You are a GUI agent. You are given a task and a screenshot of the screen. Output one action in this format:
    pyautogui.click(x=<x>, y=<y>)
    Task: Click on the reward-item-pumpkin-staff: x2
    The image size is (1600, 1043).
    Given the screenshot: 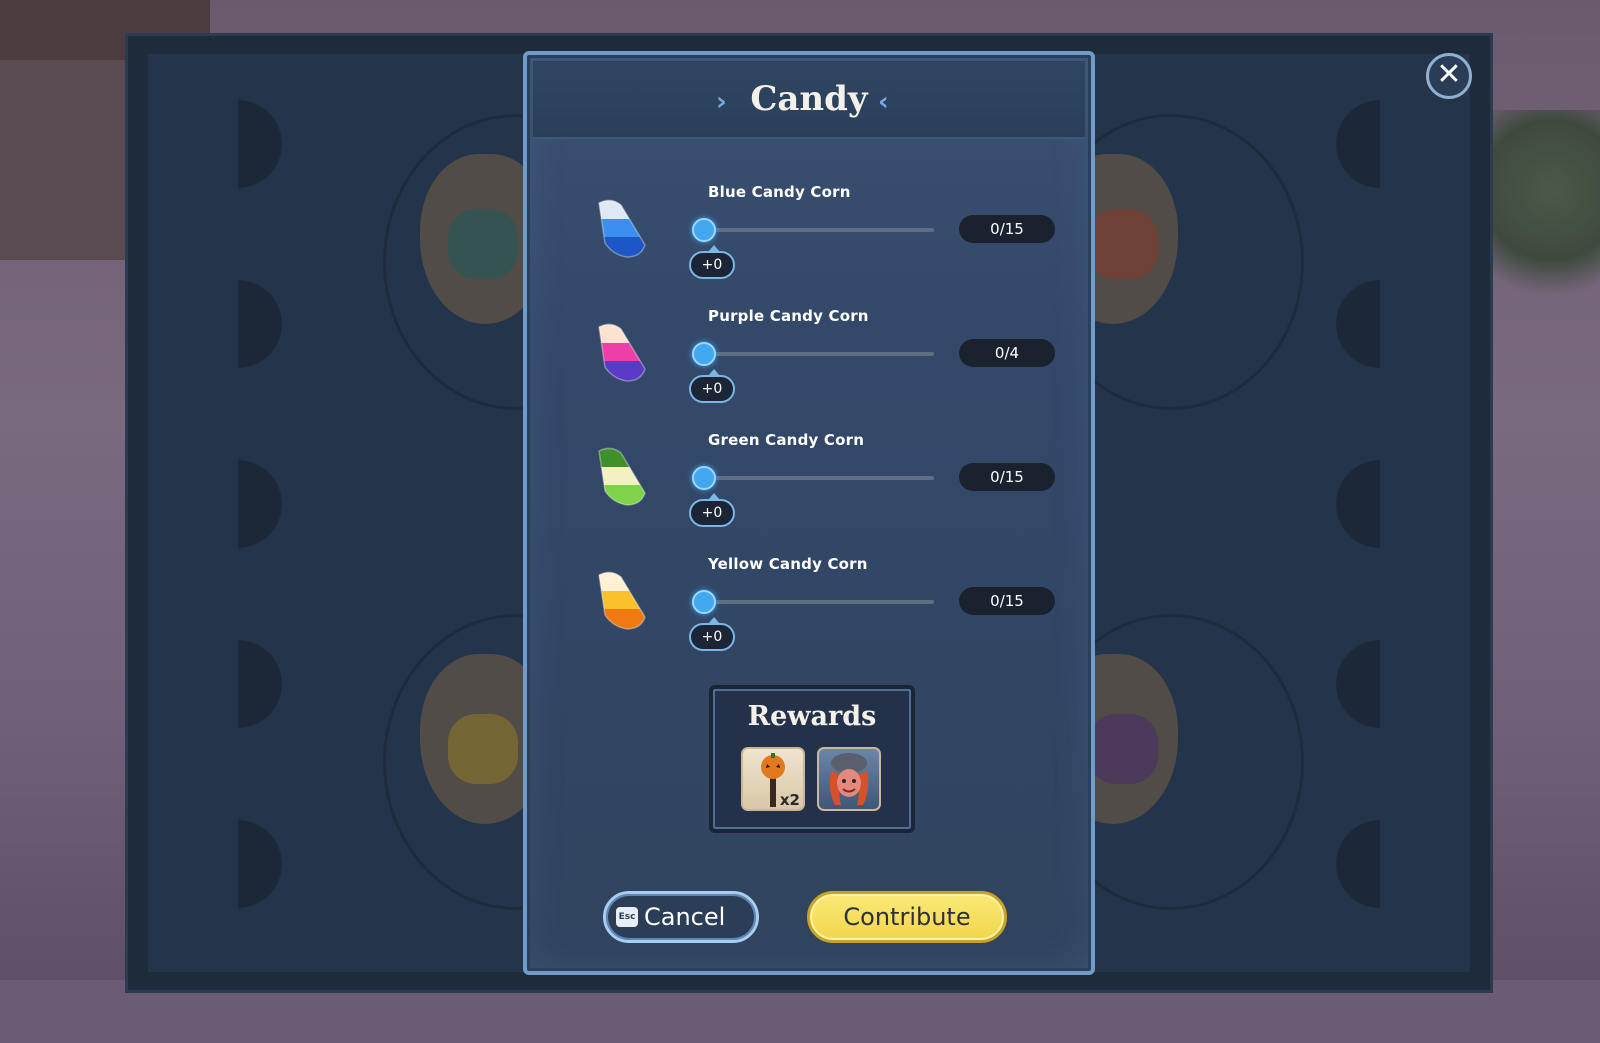 What is the action you would take?
    pyautogui.click(x=773, y=779)
    